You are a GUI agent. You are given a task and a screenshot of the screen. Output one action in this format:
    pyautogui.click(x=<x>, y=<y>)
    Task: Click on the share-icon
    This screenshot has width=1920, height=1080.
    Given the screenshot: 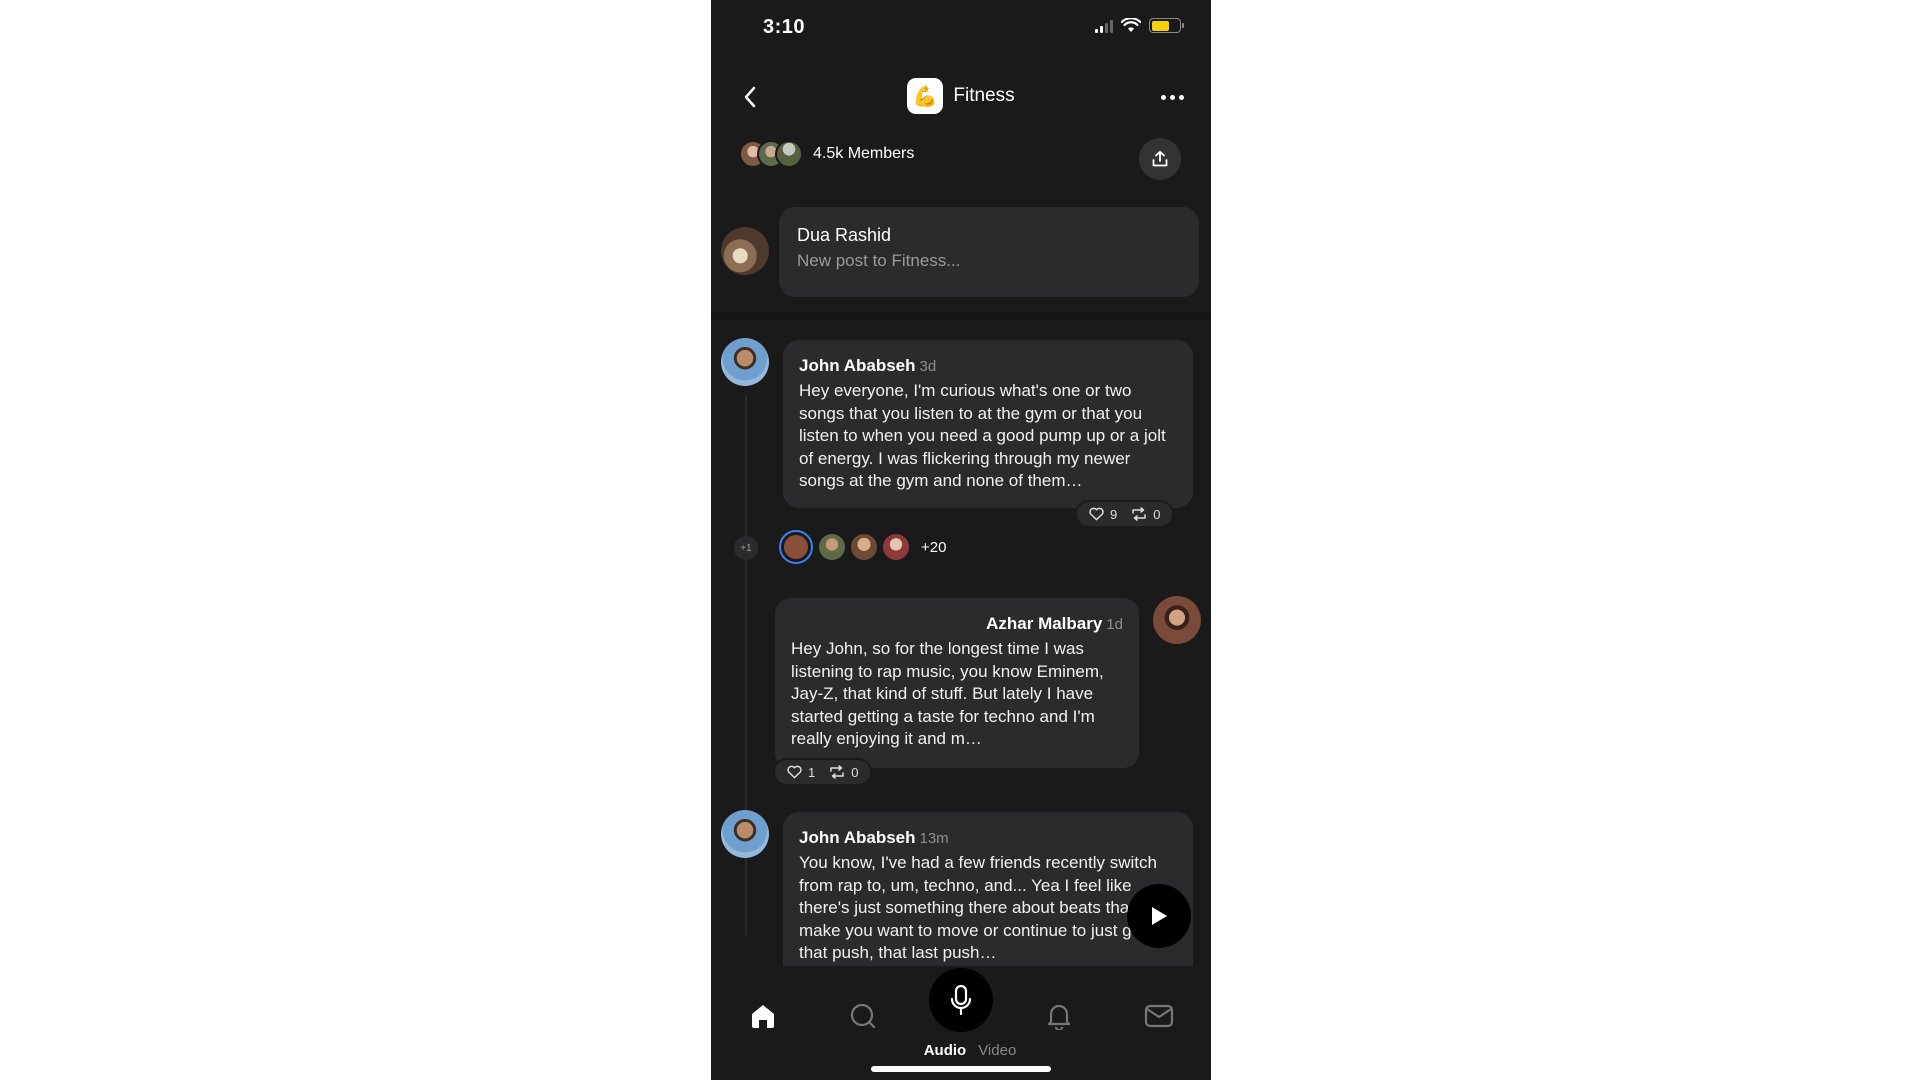 What is the action you would take?
    pyautogui.click(x=1160, y=158)
    